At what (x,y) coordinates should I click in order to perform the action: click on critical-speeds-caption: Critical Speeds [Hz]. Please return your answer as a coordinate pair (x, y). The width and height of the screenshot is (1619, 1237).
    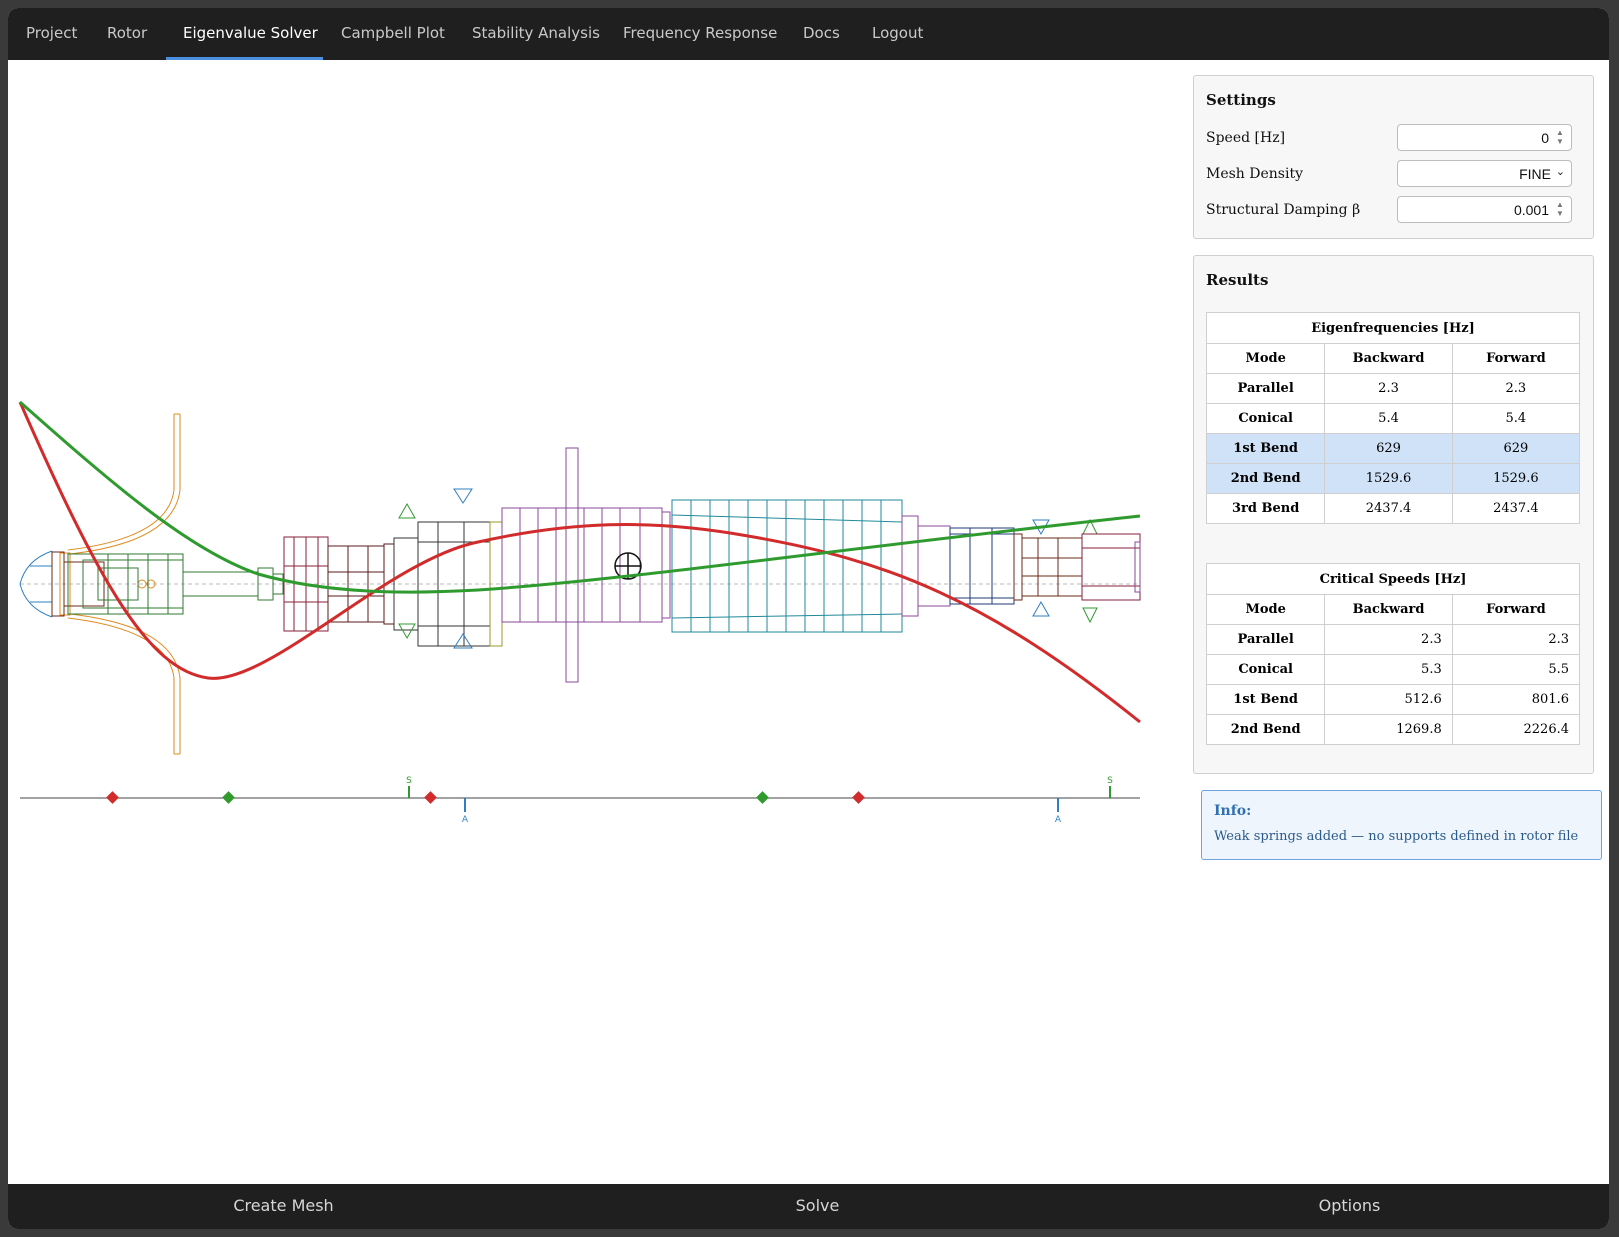
    Looking at the image, I should click on (1393, 579).